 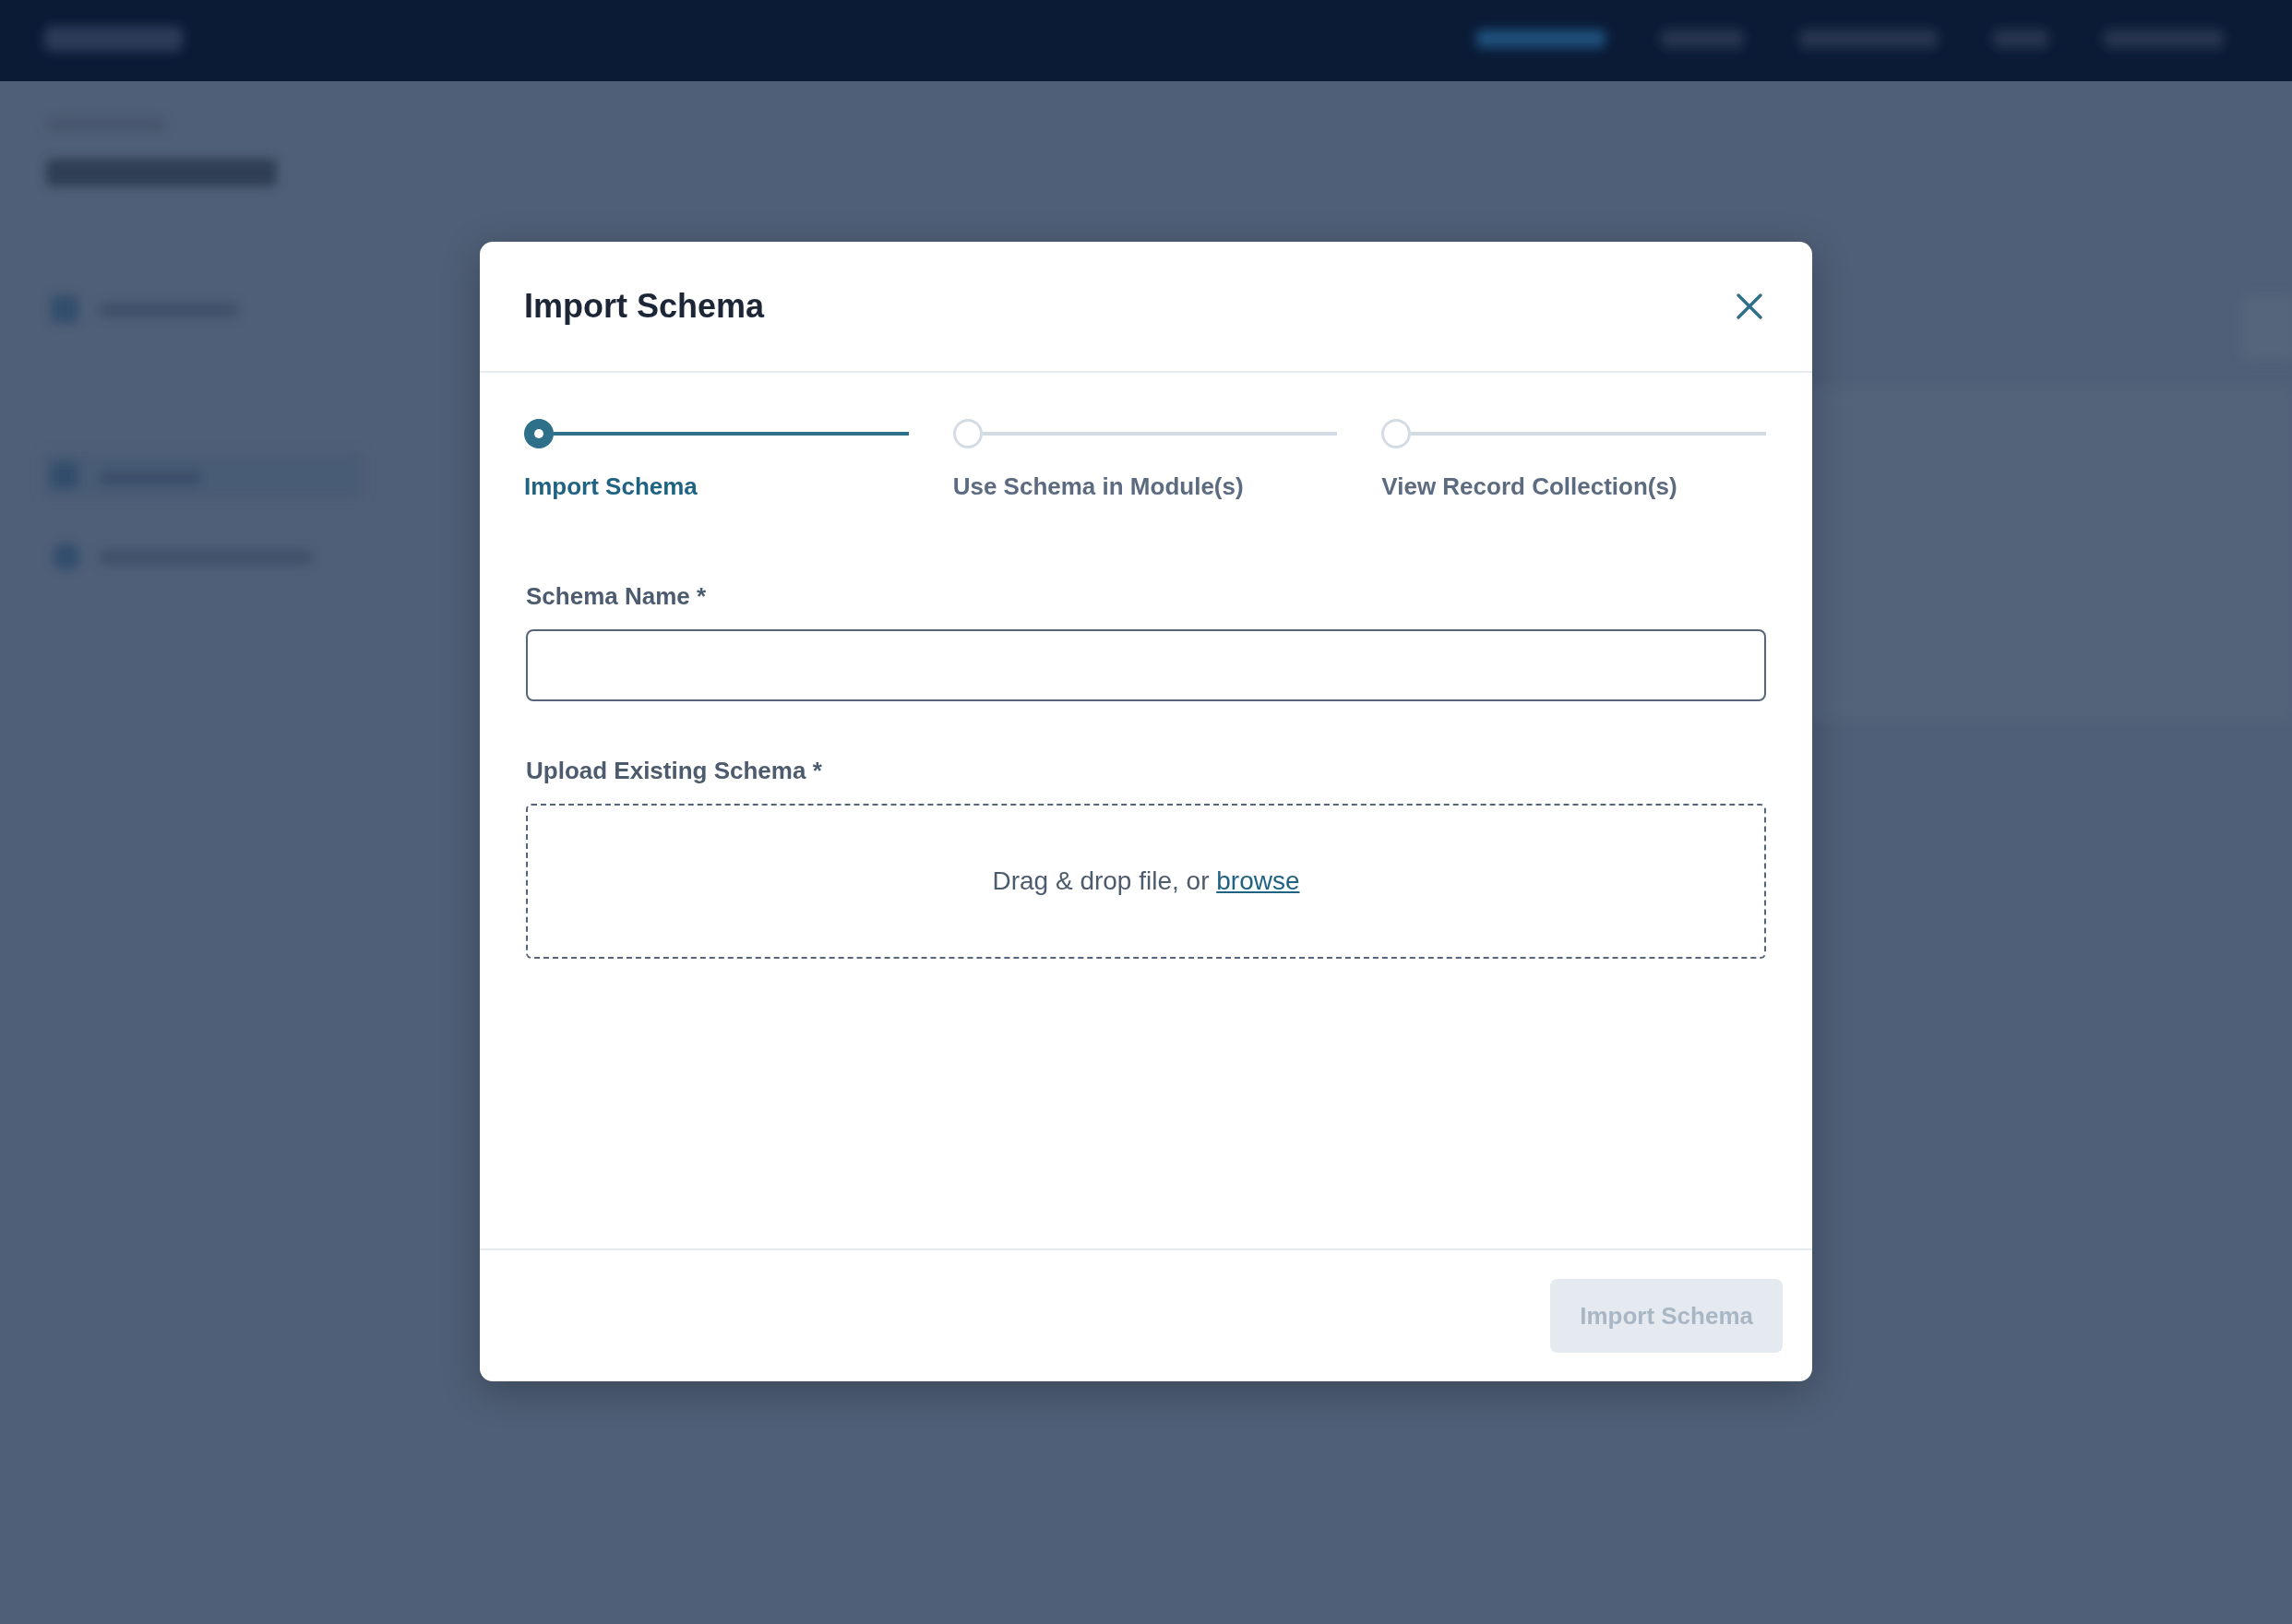 What do you see at coordinates (1258, 881) in the screenshot?
I see `browse-link: browse` at bounding box center [1258, 881].